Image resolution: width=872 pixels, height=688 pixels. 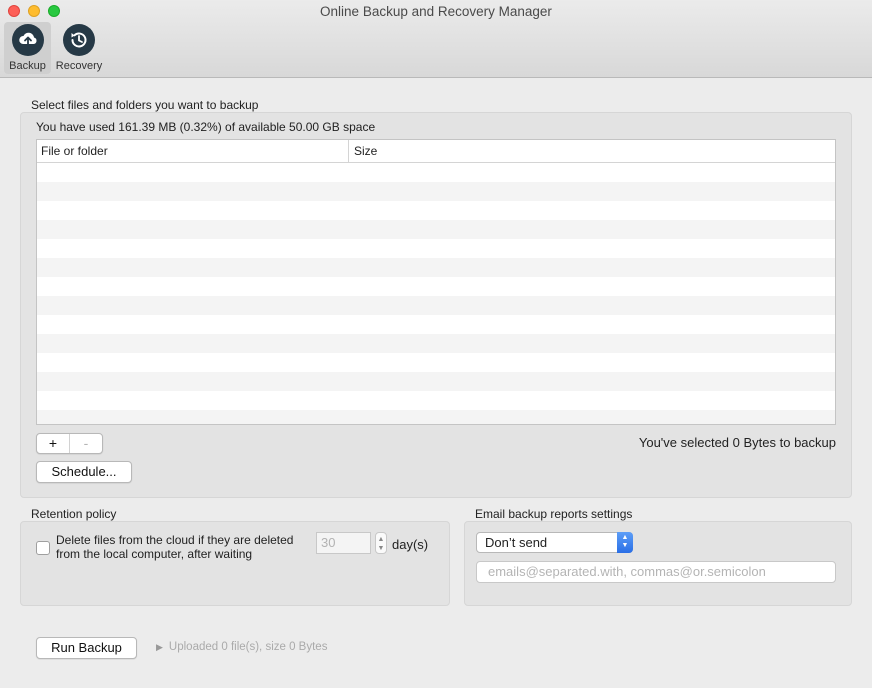 I want to click on retention-days-stepper: ▲ ▼, so click(x=381, y=543).